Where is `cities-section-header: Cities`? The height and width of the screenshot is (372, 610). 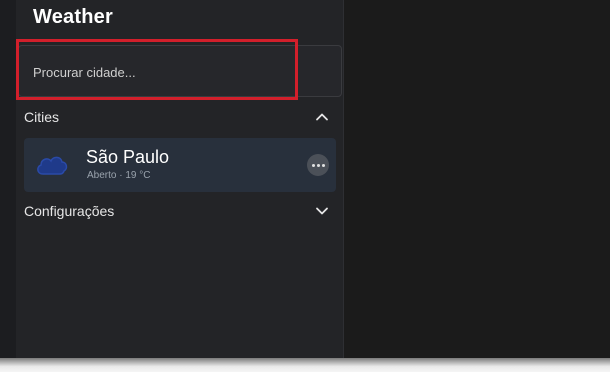
cities-section-header: Cities is located at coordinates (177, 117).